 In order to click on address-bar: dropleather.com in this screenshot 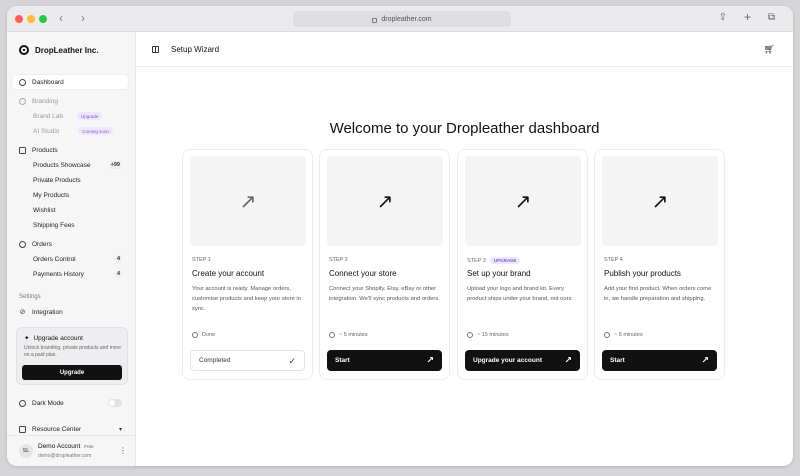, I will do `click(402, 19)`.